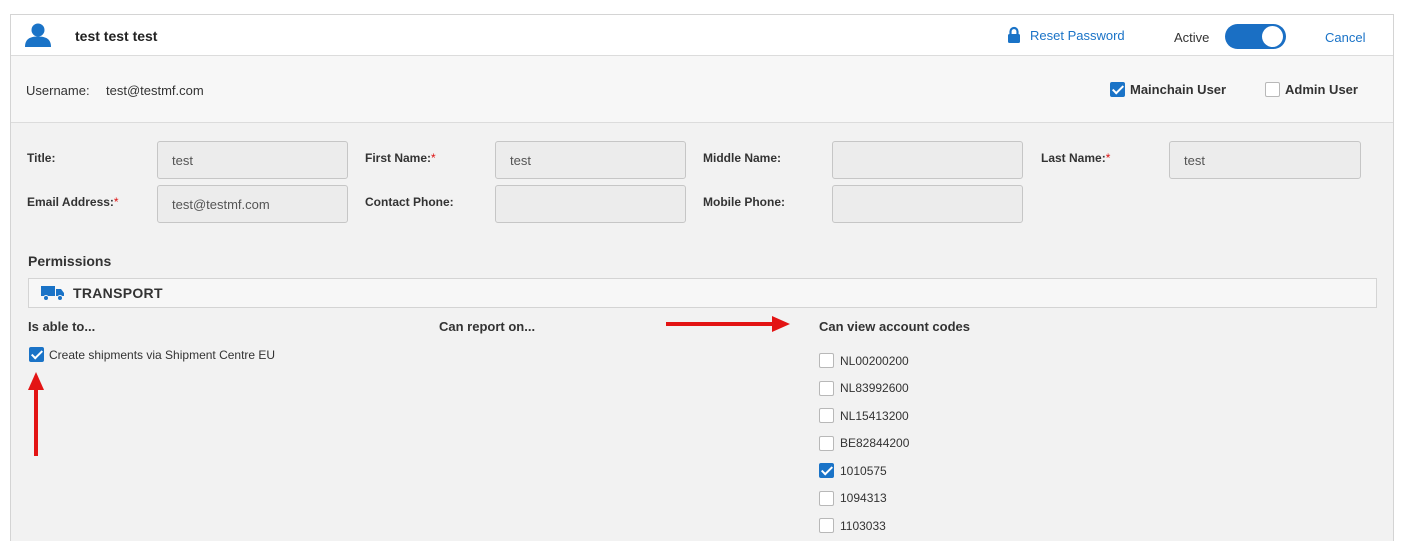 The height and width of the screenshot is (541, 1402). Describe the element at coordinates (742, 158) in the screenshot. I see `middle-name-label: Middle Name:` at that location.